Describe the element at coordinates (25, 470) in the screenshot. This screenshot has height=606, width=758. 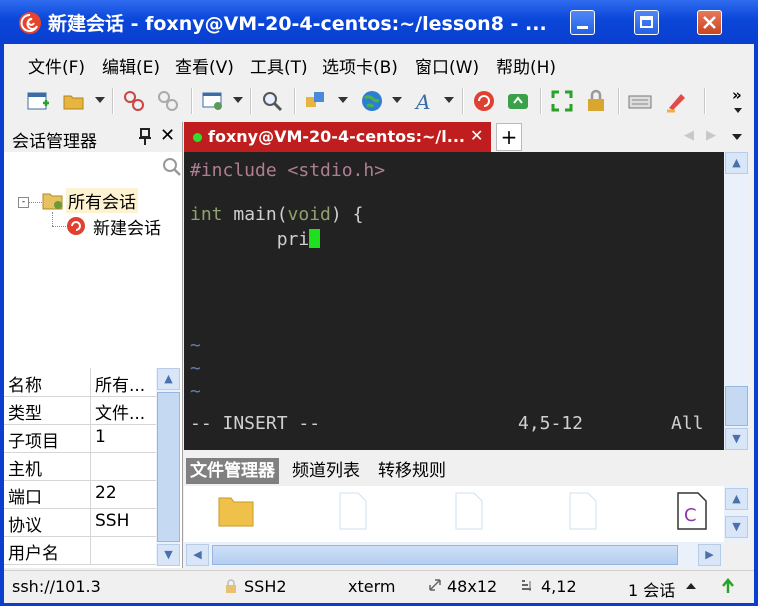
I see `property-key: 主机` at that location.